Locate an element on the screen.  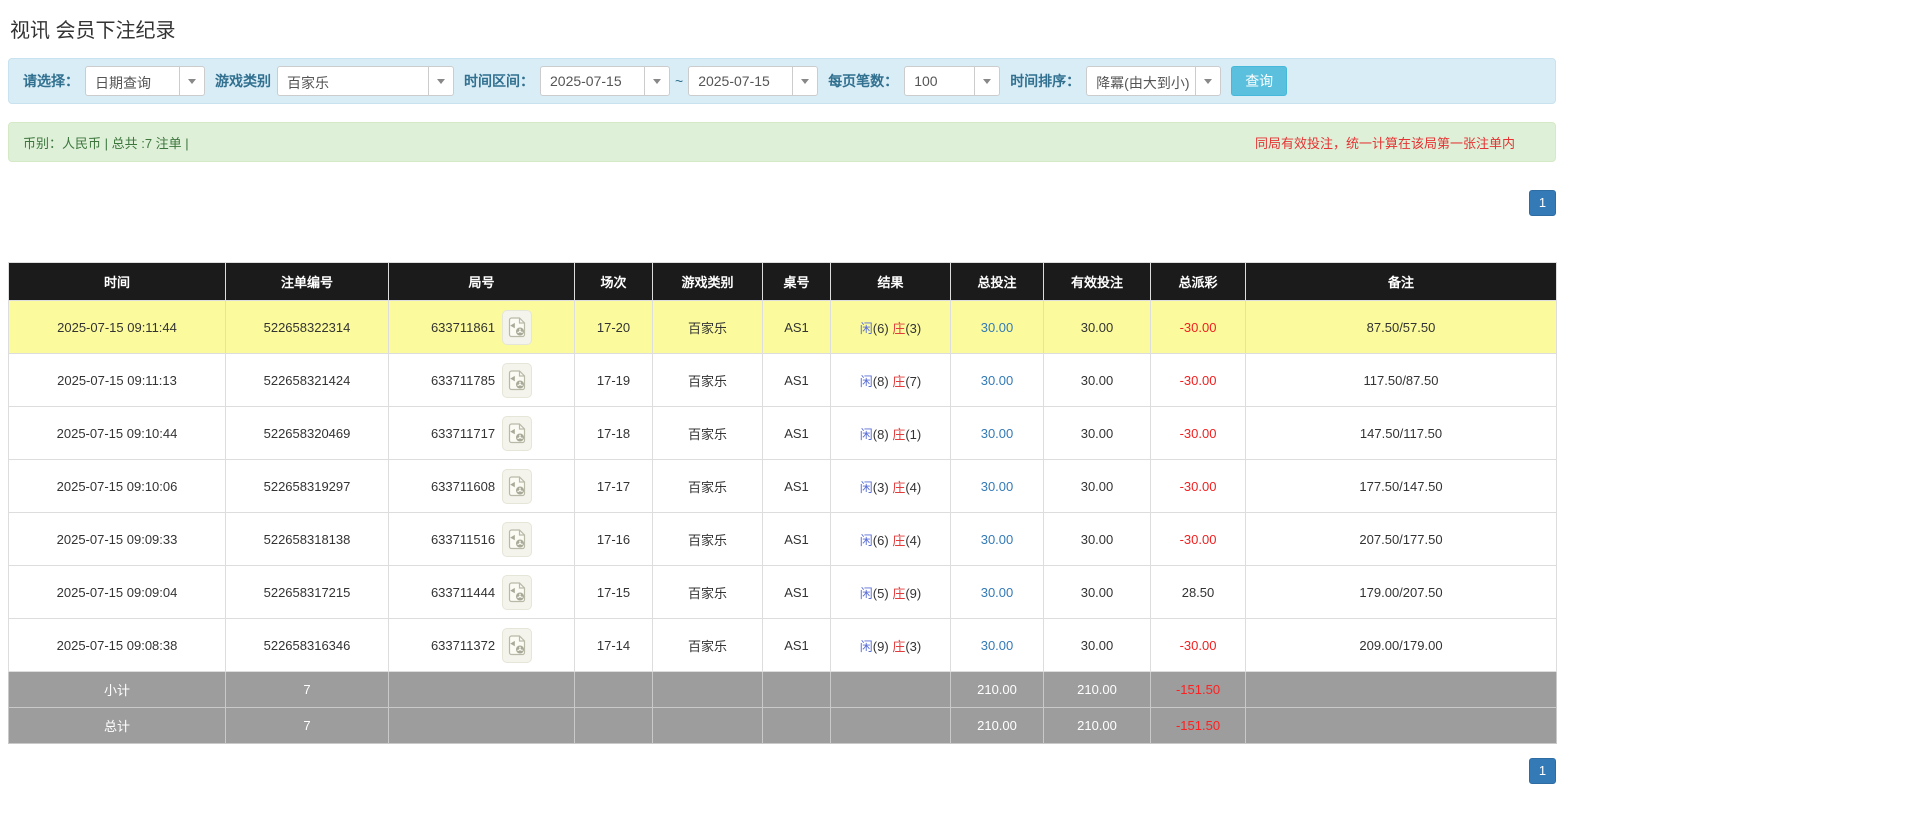
cell-result: 闲(5) 庄(9) is located at coordinates (890, 592).